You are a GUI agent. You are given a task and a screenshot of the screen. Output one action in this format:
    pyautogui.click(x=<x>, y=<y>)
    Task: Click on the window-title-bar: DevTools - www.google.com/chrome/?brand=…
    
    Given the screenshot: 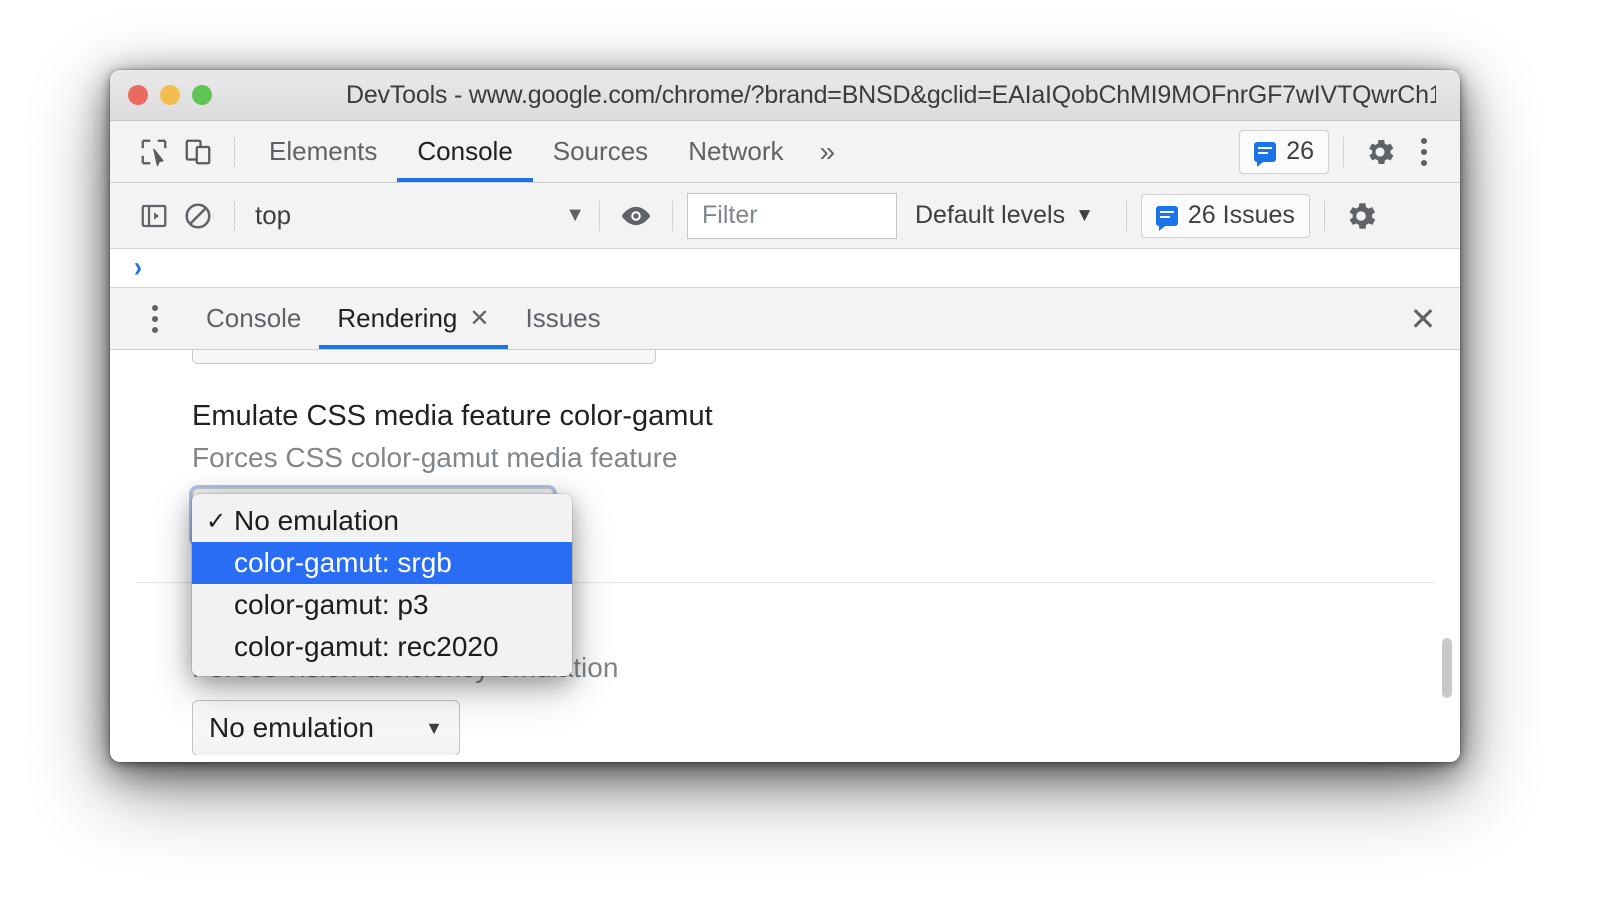 What is the action you would take?
    pyautogui.click(x=785, y=95)
    